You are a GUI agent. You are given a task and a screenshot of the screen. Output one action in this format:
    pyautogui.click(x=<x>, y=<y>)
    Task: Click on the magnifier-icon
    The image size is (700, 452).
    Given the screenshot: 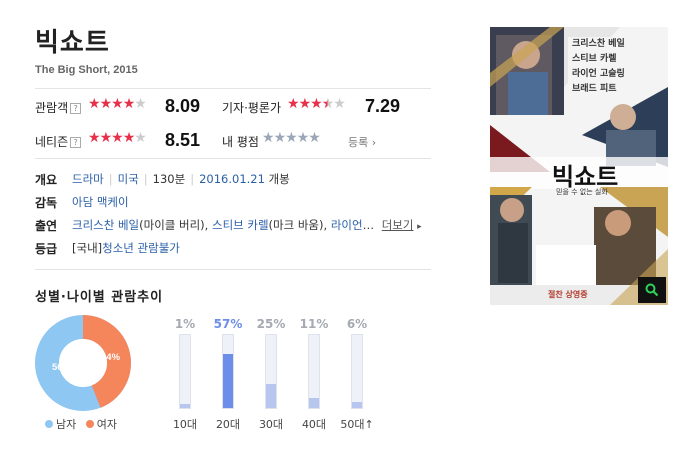 What is the action you would take?
    pyautogui.click(x=652, y=290)
    